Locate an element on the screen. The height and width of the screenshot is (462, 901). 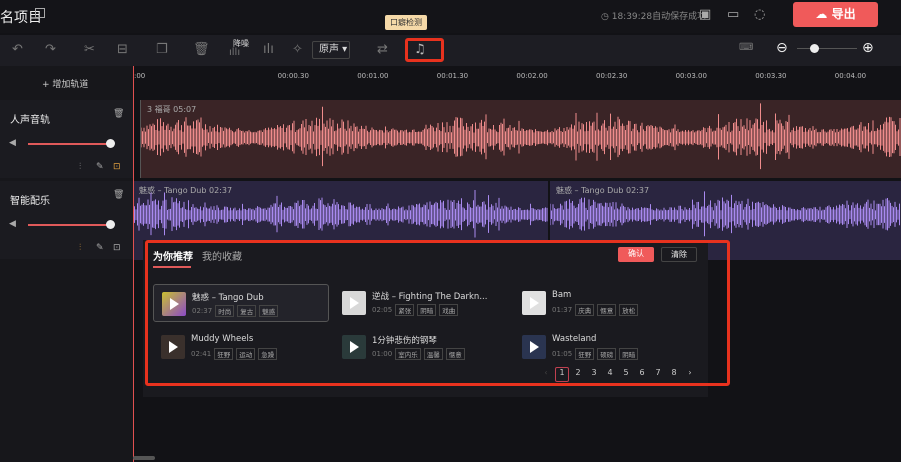
toolbar is located at coordinates (450, 50).